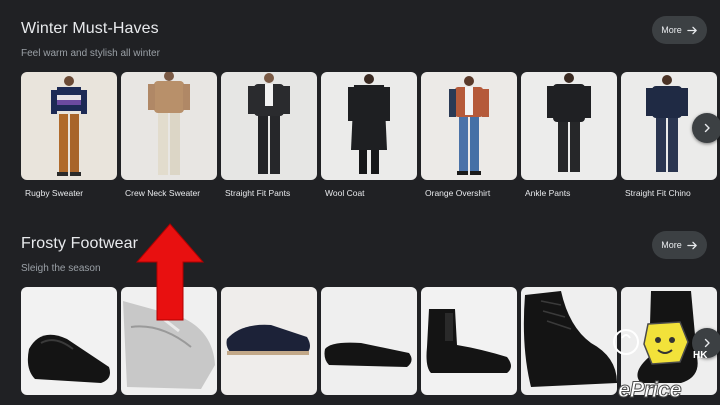  Describe the element at coordinates (170, 272) in the screenshot. I see `red-arrow-up-icon` at that location.